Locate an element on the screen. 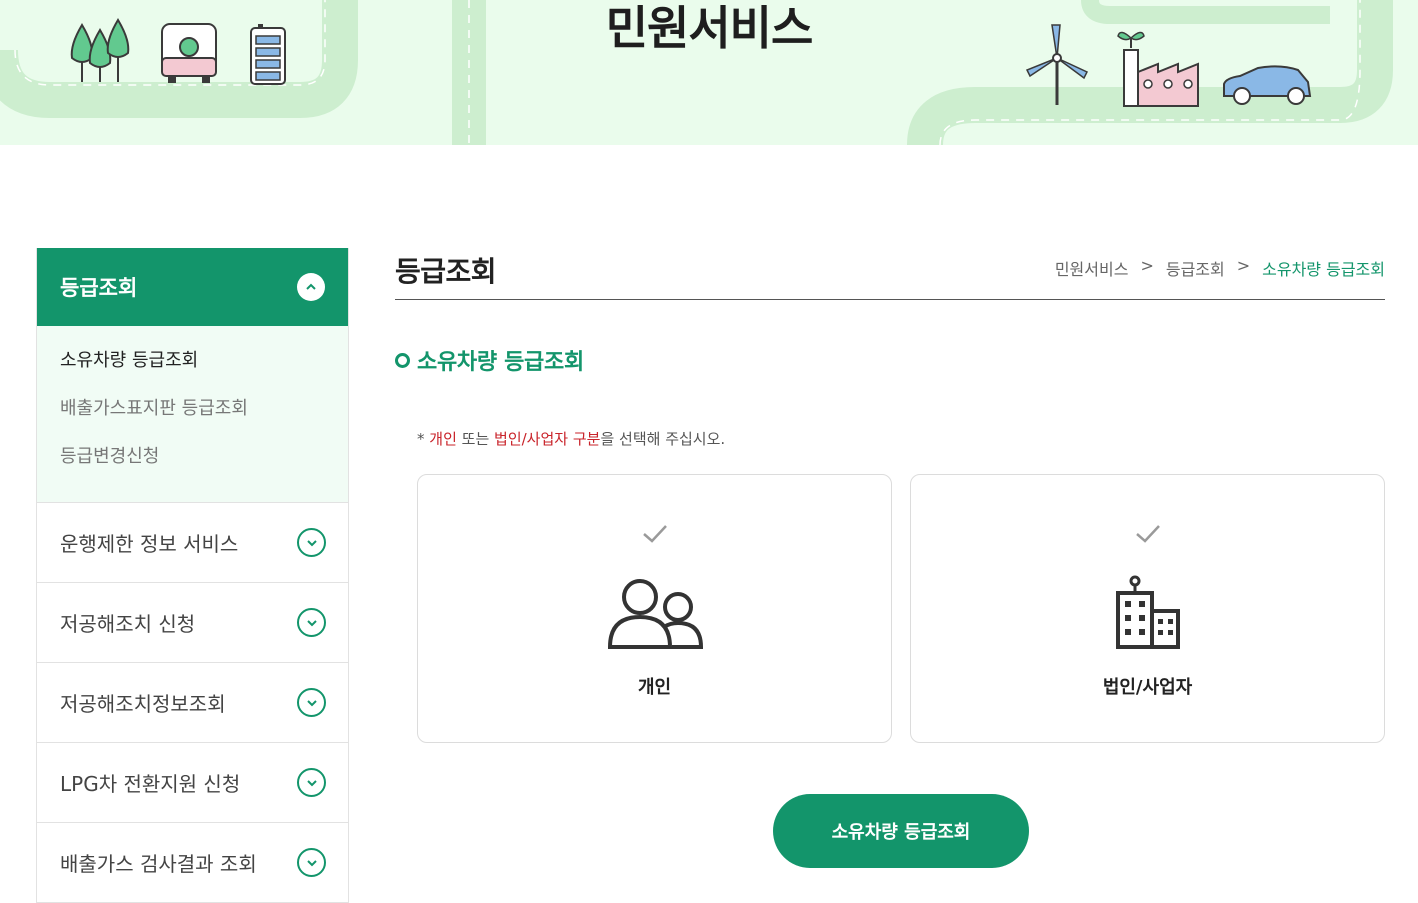 The height and width of the screenshot is (903, 1418). selection-notice: * 개인 또는 법인/사업자 구분을 선택해 주십시오. is located at coordinates (571, 438).